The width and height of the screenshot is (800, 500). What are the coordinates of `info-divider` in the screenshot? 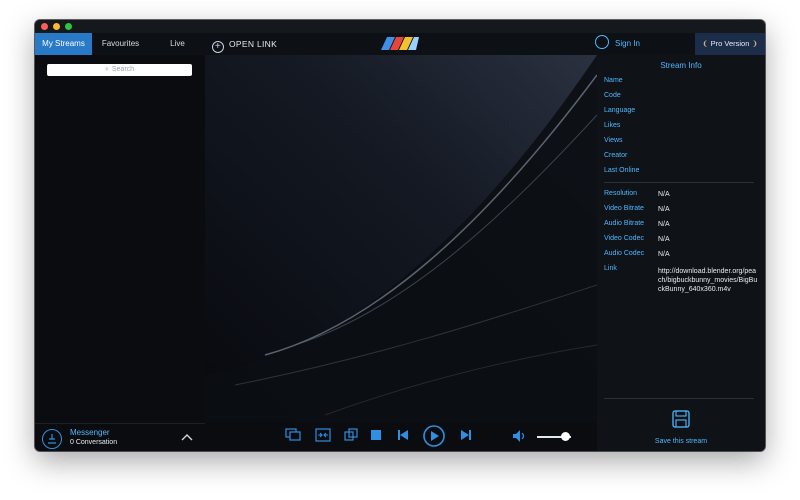 It's located at (679, 182).